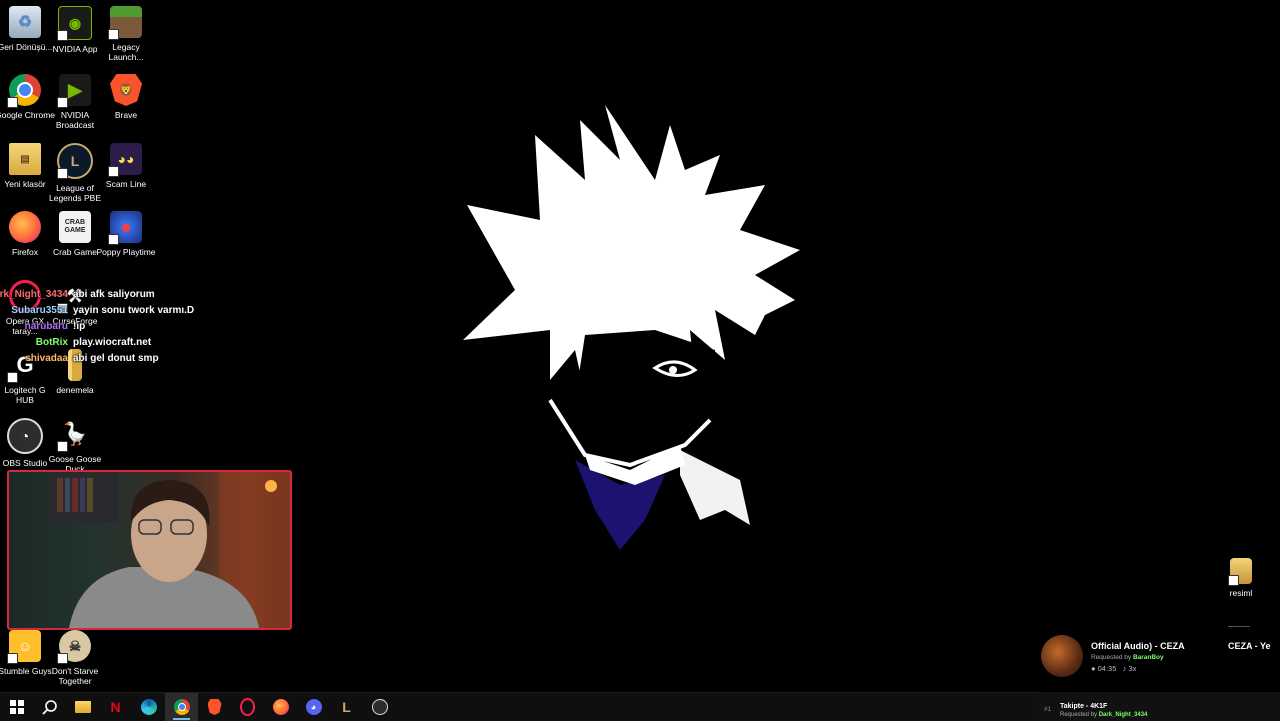  I want to click on taskbar-edge, so click(148, 707).